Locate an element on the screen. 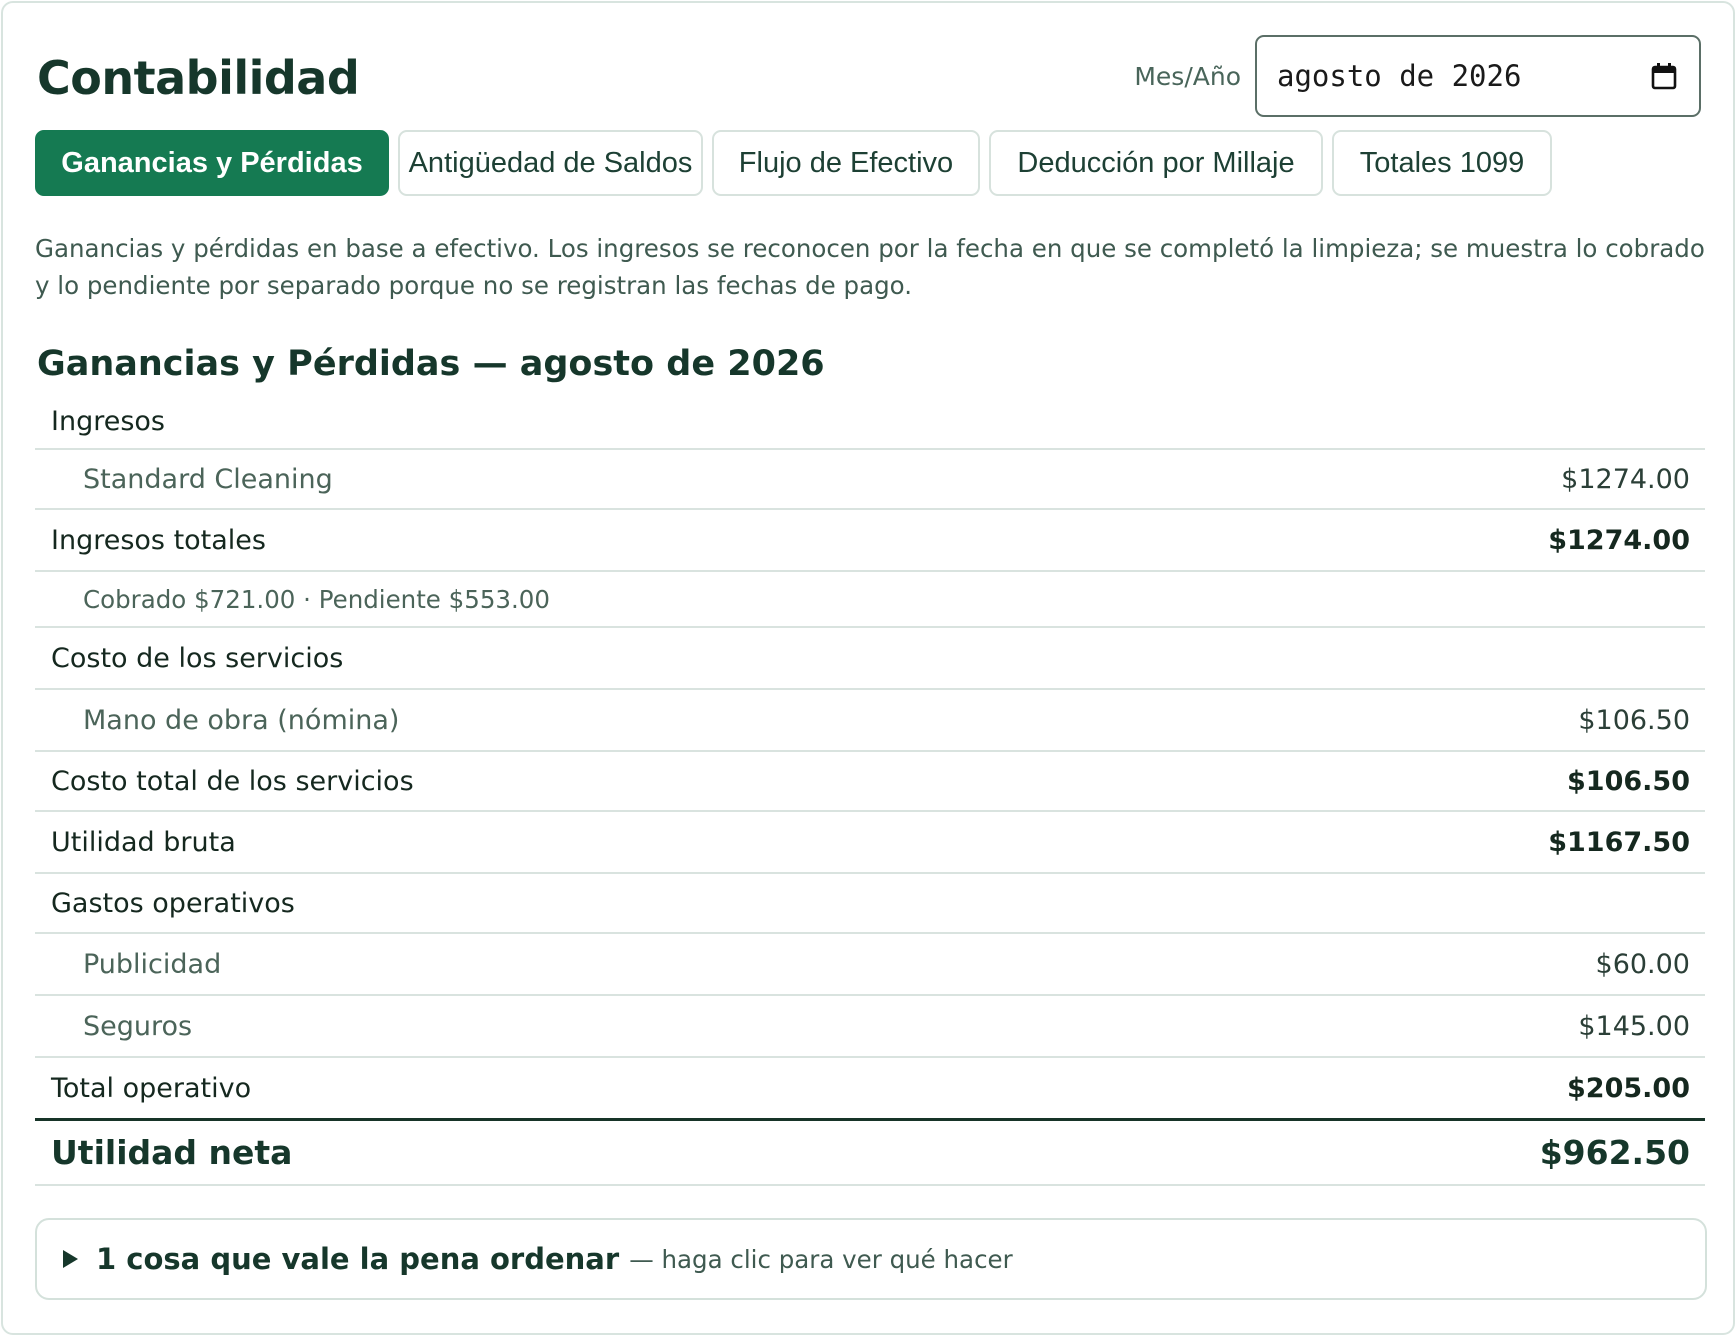 The image size is (1736, 1336). row-label: Ingresos is located at coordinates (108, 421).